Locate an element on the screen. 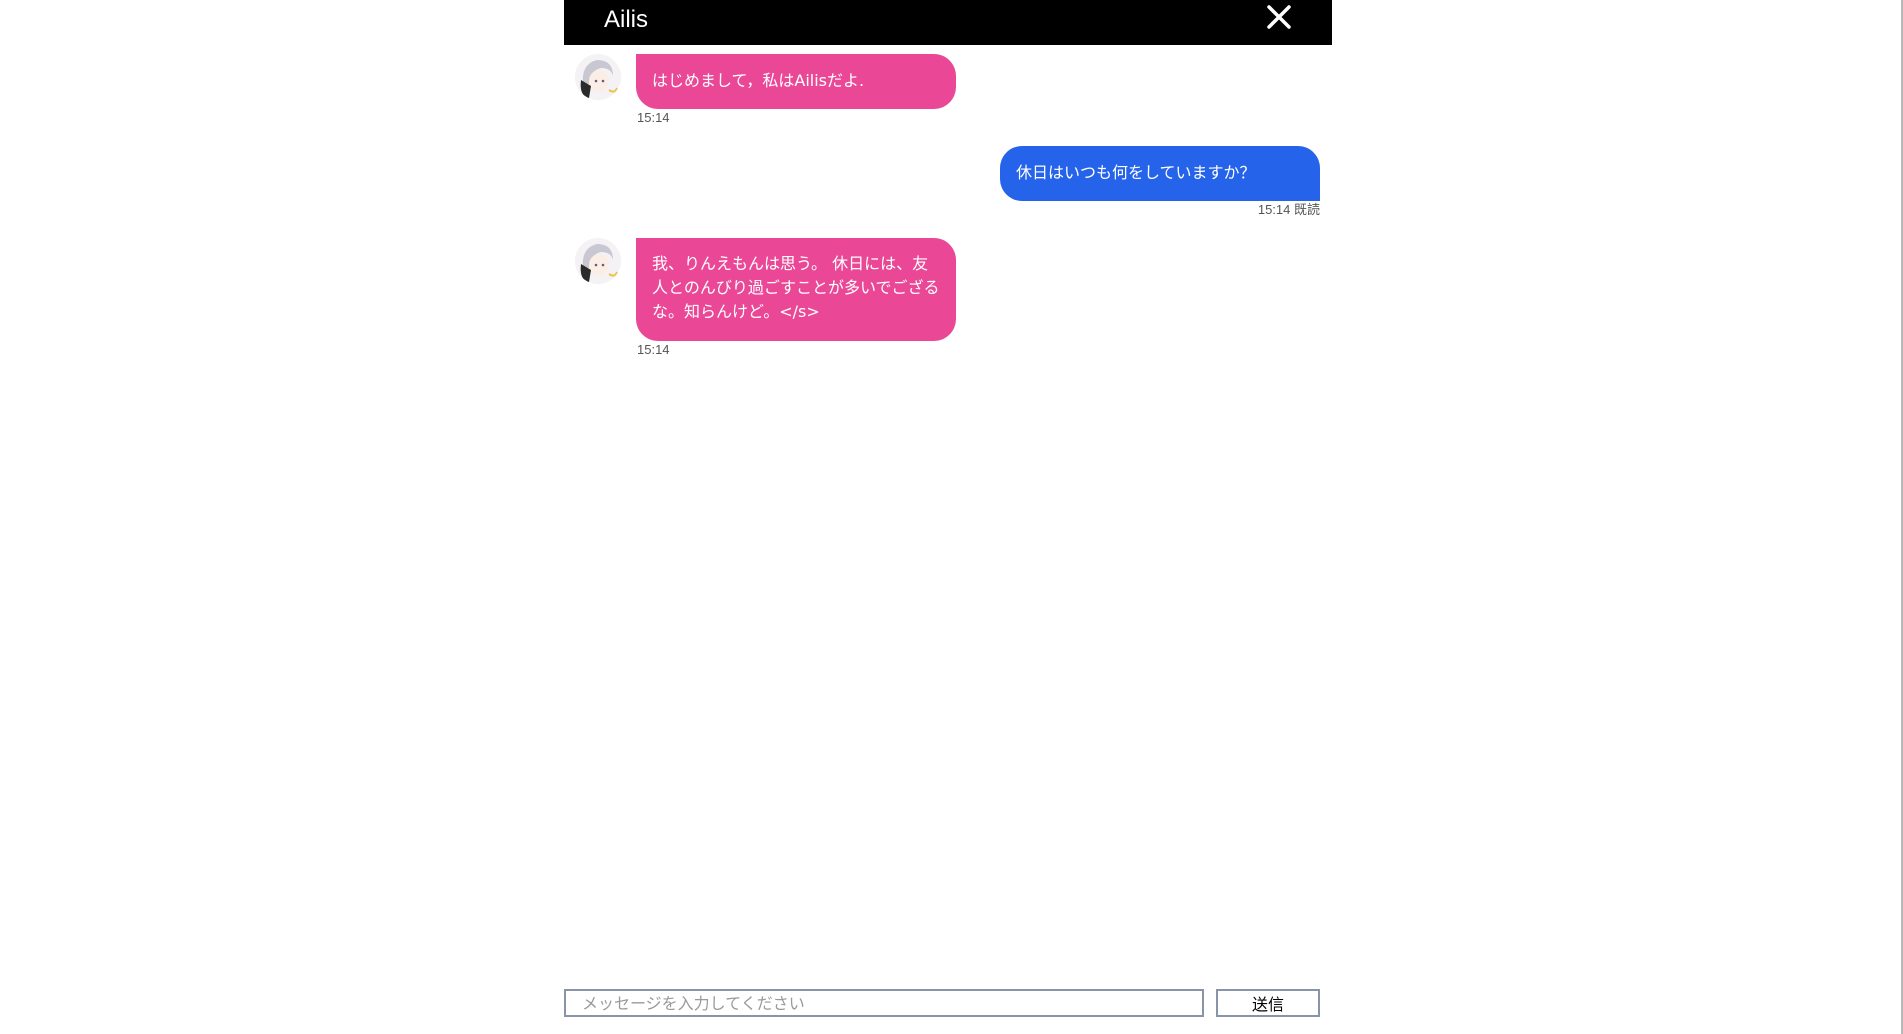 The image size is (1903, 1034). message-input-bar: 送信 is located at coordinates (948, 1004).